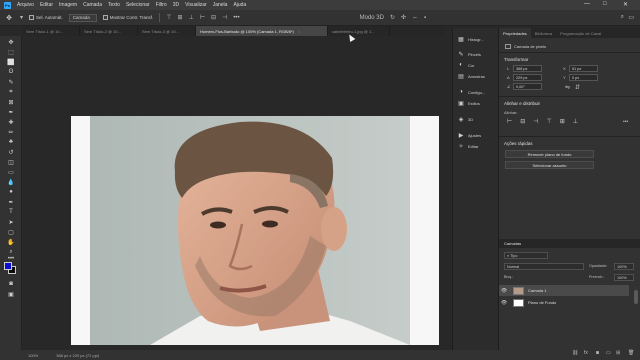 The width and height of the screenshot is (640, 360). What do you see at coordinates (527, 86) in the screenshot?
I see `angle-field: 0,00°` at bounding box center [527, 86].